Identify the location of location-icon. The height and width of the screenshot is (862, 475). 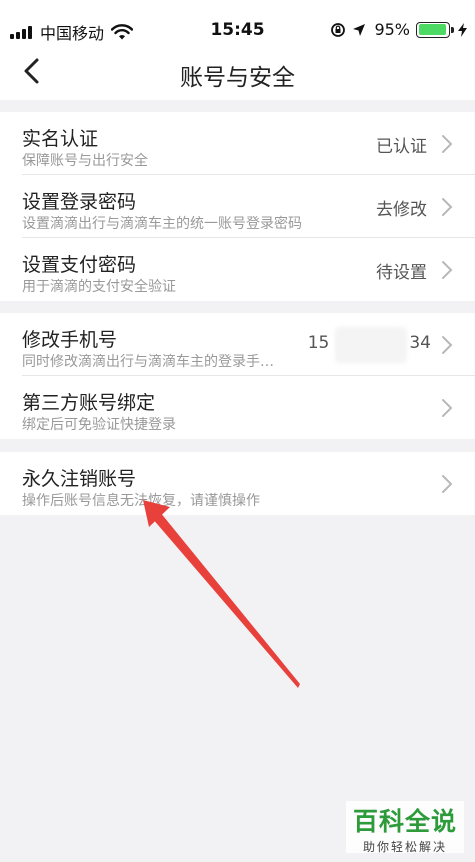
(359, 29).